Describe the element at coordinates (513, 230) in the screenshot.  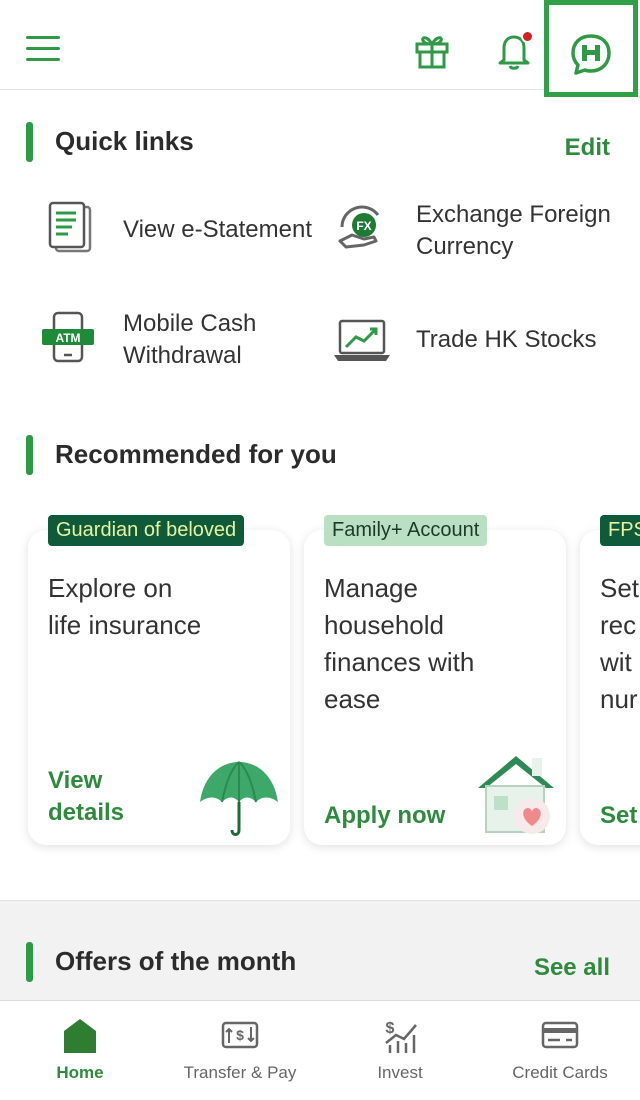
I see `quick-link-label: Exchange Foreign Currency` at that location.